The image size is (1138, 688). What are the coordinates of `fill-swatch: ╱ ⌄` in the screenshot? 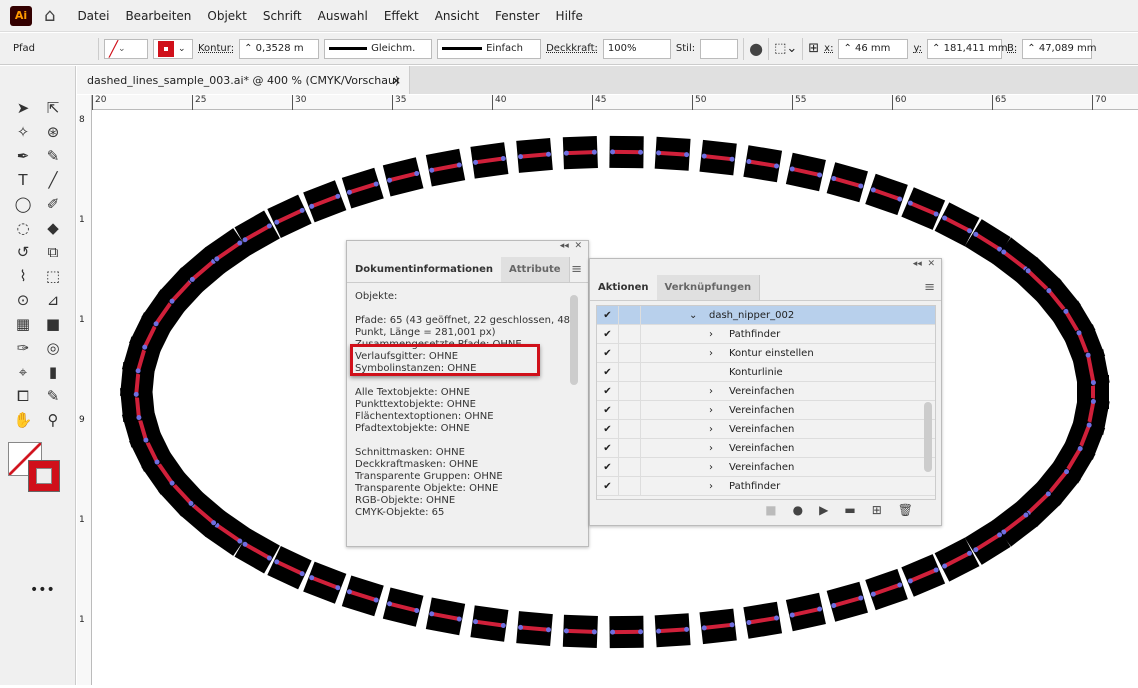 It's located at (126, 49).